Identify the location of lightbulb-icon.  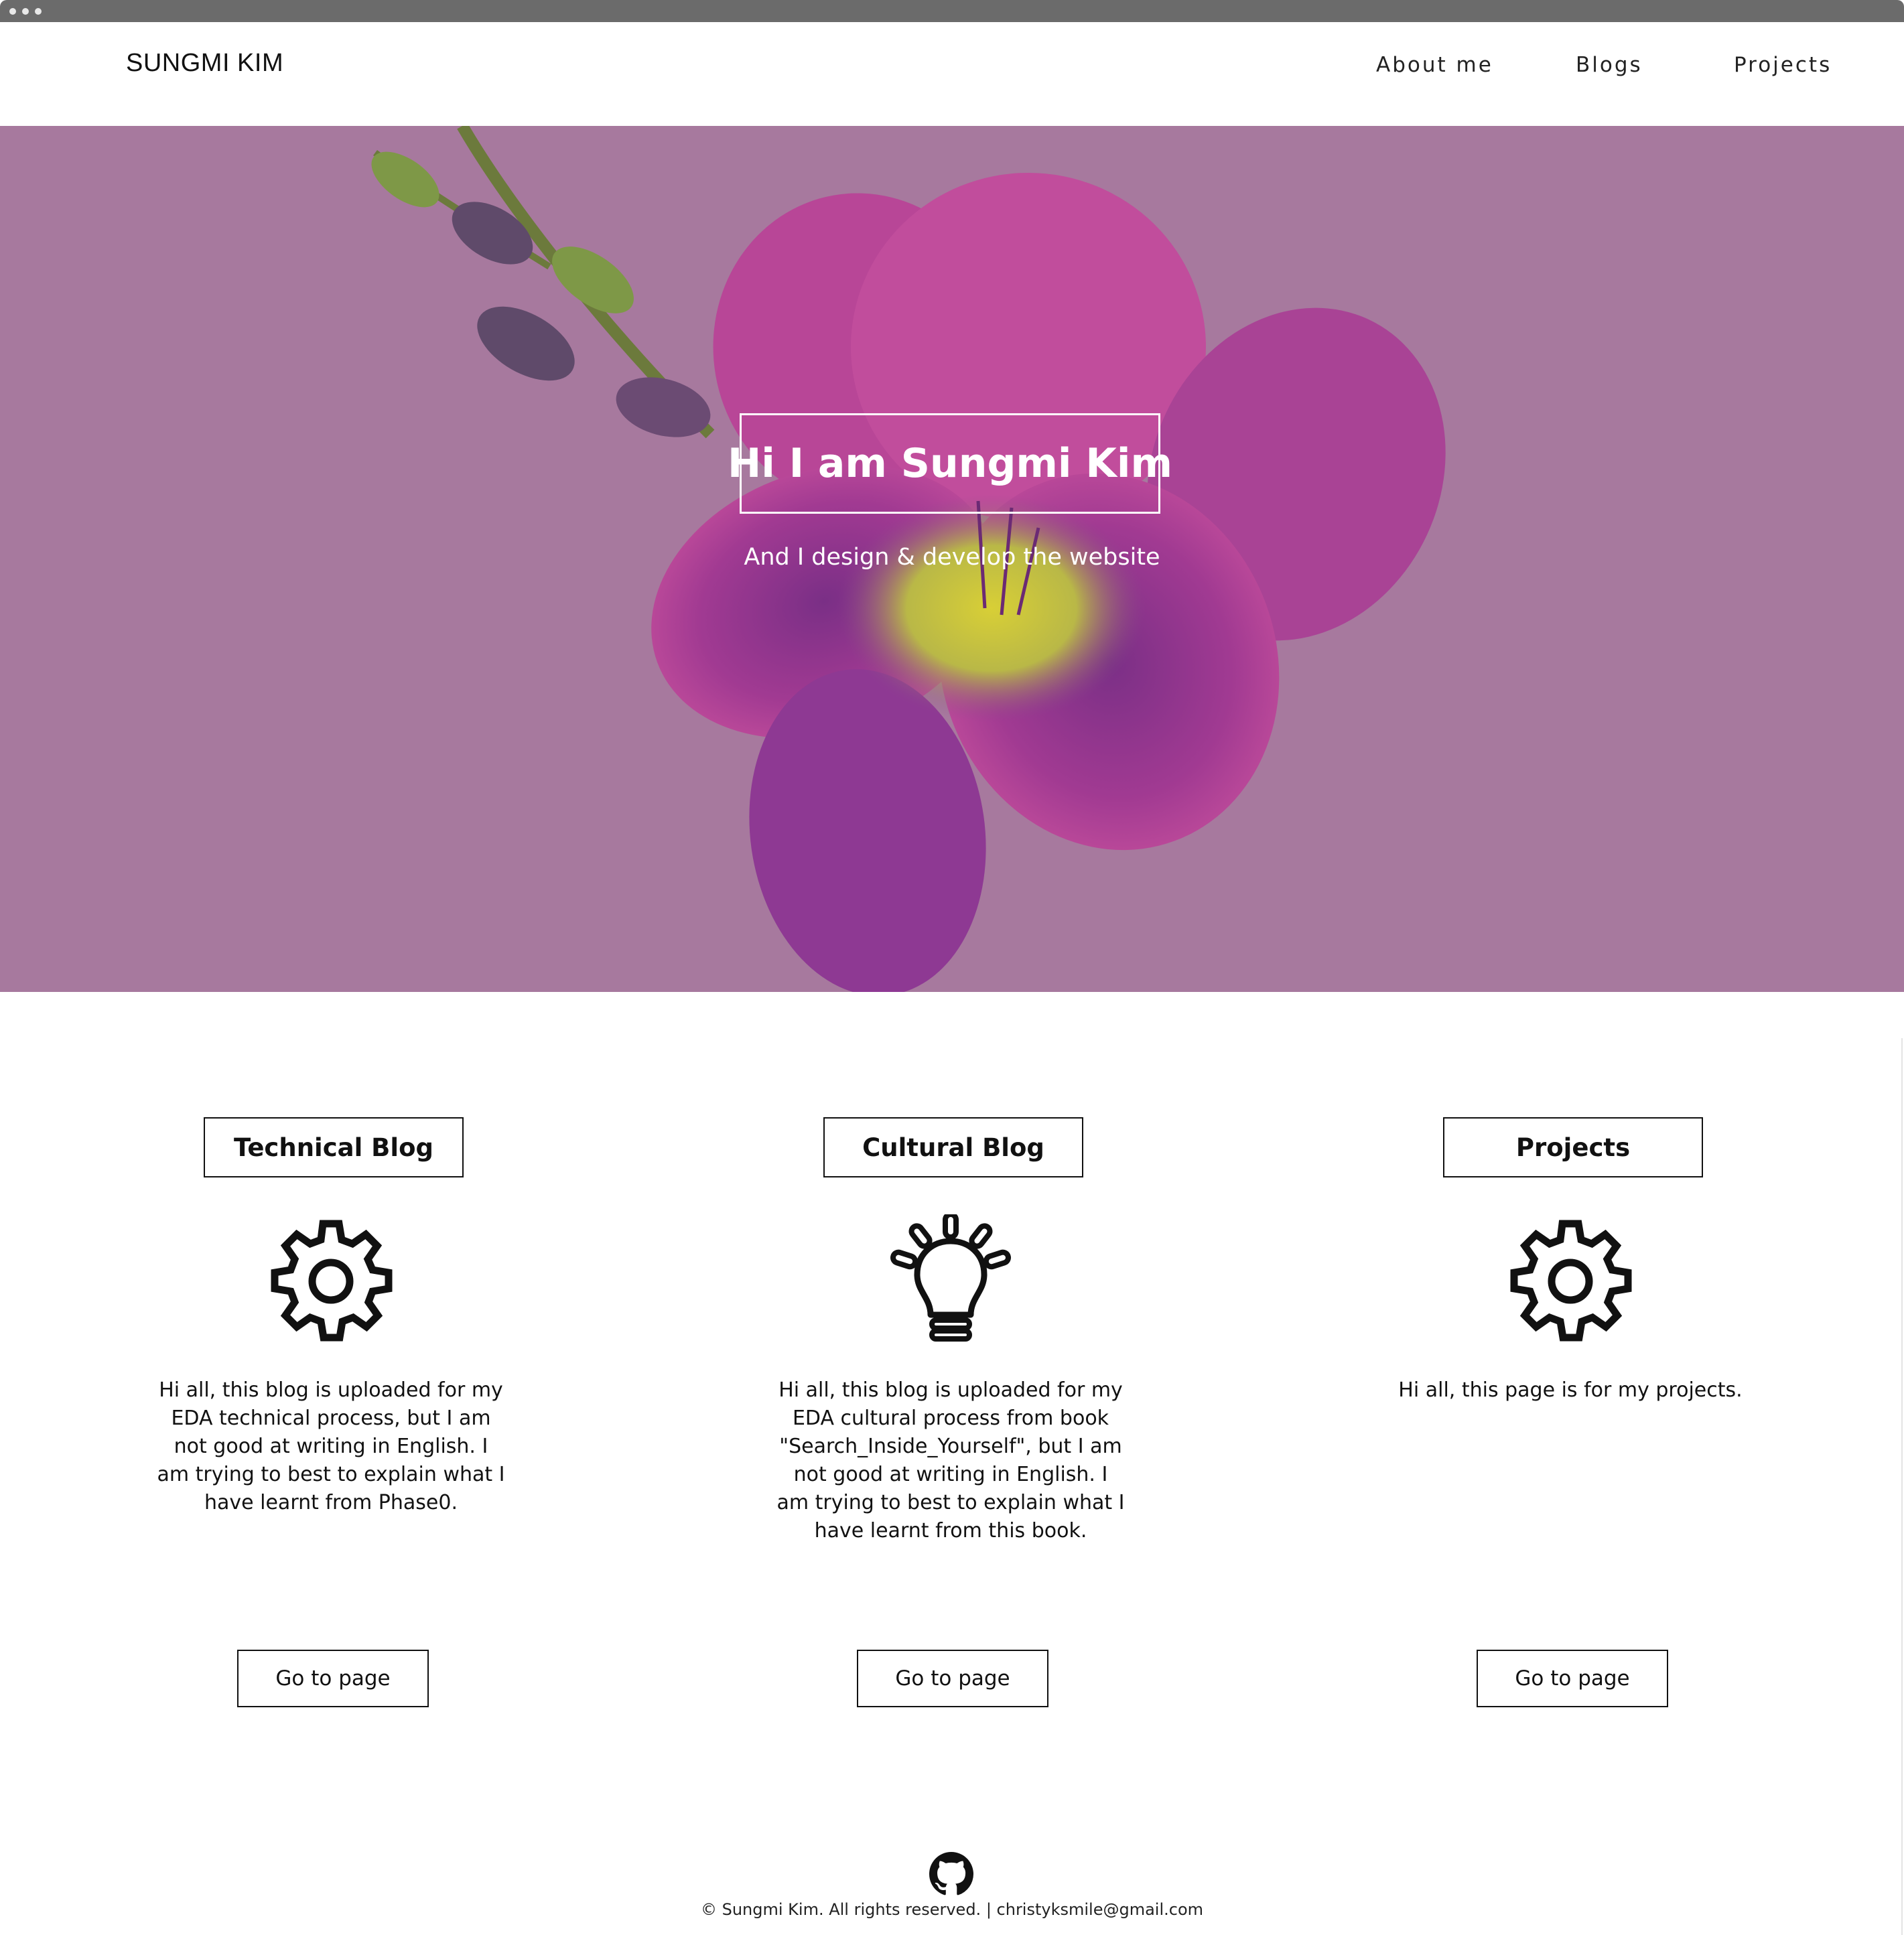
(950, 1278).